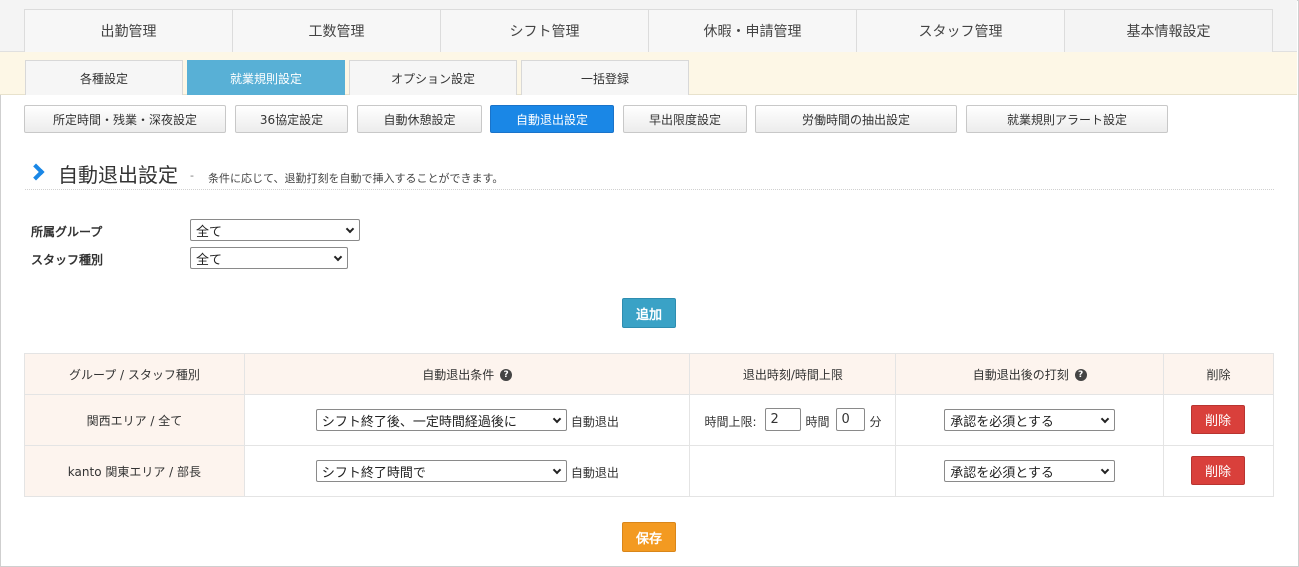 This screenshot has width=1299, height=567. I want to click on rule-btn-rule-alert: 就業規則アラート設定, so click(1067, 119).